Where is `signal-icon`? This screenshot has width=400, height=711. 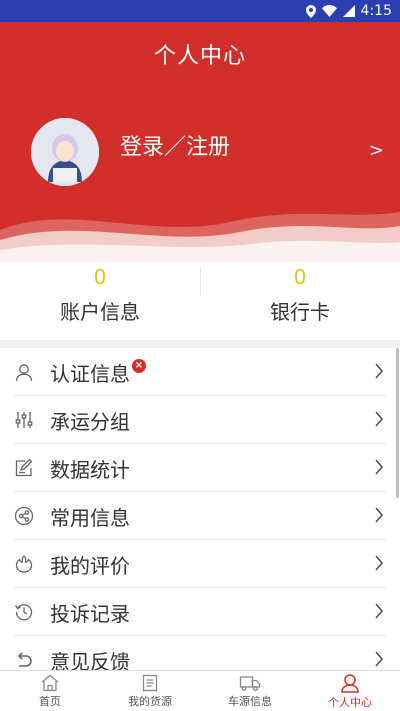 signal-icon is located at coordinates (348, 11).